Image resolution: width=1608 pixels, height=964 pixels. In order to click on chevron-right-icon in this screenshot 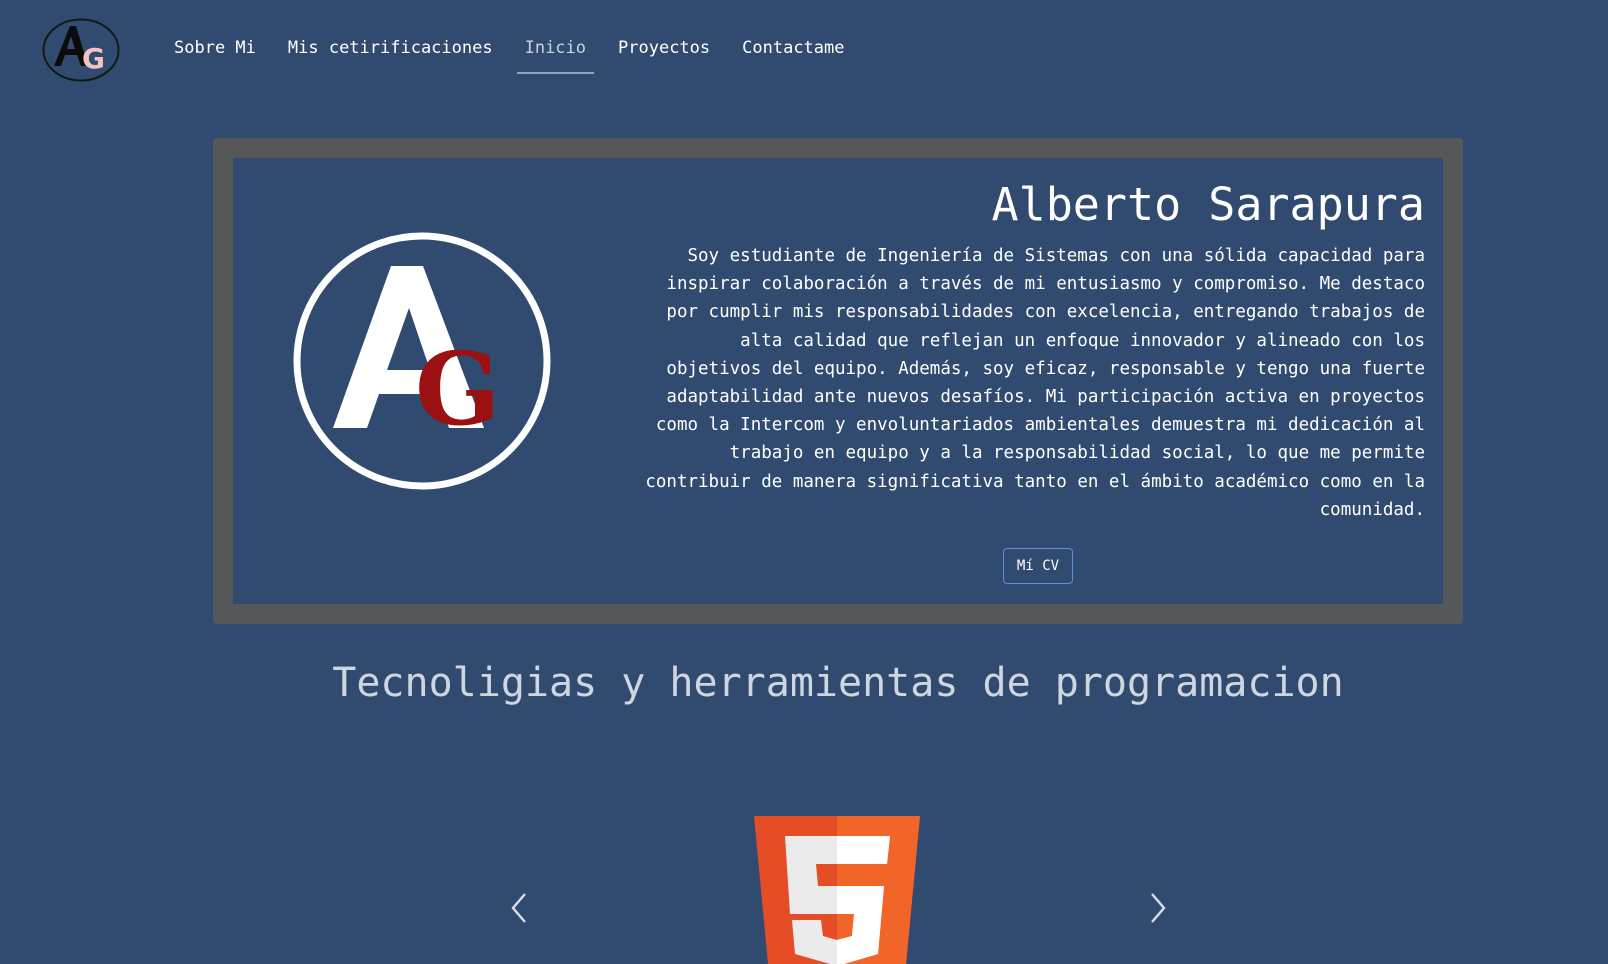, I will do `click(1157, 908)`.